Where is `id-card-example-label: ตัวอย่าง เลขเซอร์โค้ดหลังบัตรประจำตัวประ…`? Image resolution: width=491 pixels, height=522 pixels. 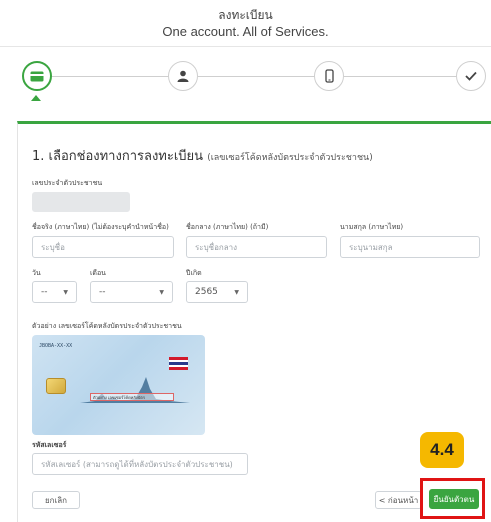 id-card-example-label: ตัวอย่าง เลขเซอร์โค้ดหลังบัตรประจำตัวประ… is located at coordinates (107, 326).